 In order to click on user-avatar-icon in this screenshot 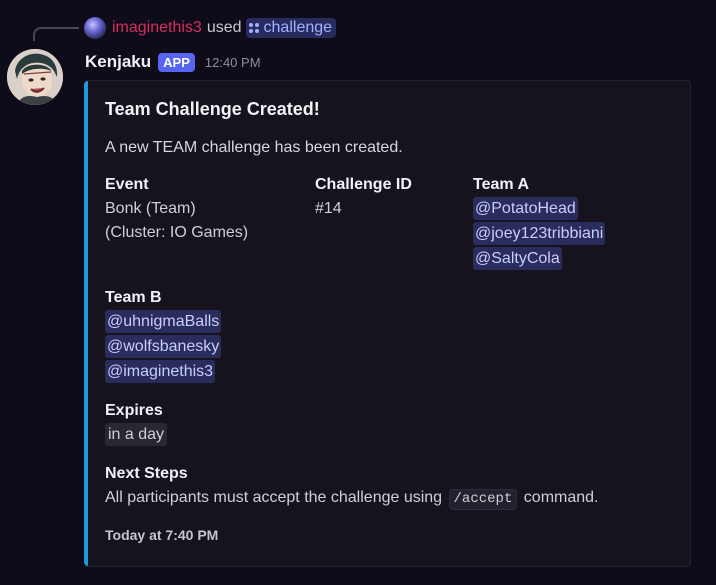, I will do `click(95, 28)`.